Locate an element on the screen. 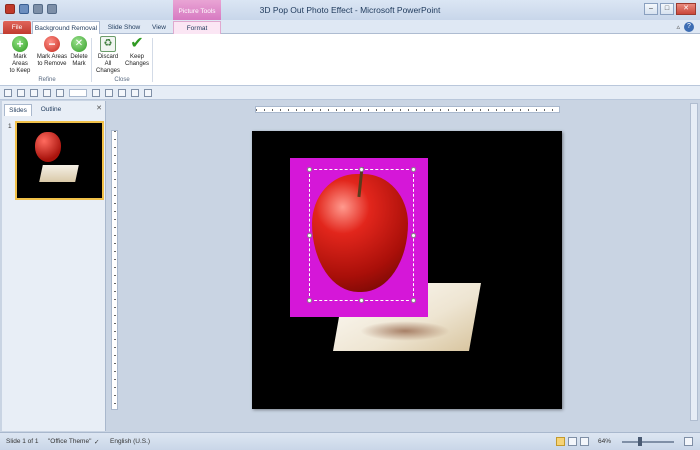  group-close-label: Close is located at coordinates (122, 80).